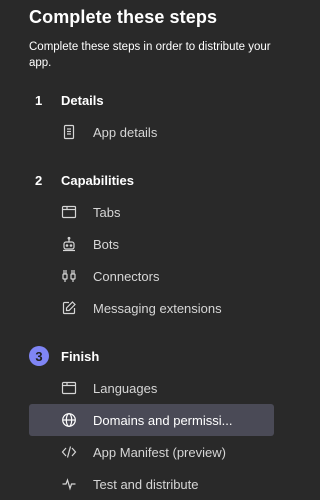  Describe the element at coordinates (69, 452) in the screenshot. I see `code-icon` at that location.